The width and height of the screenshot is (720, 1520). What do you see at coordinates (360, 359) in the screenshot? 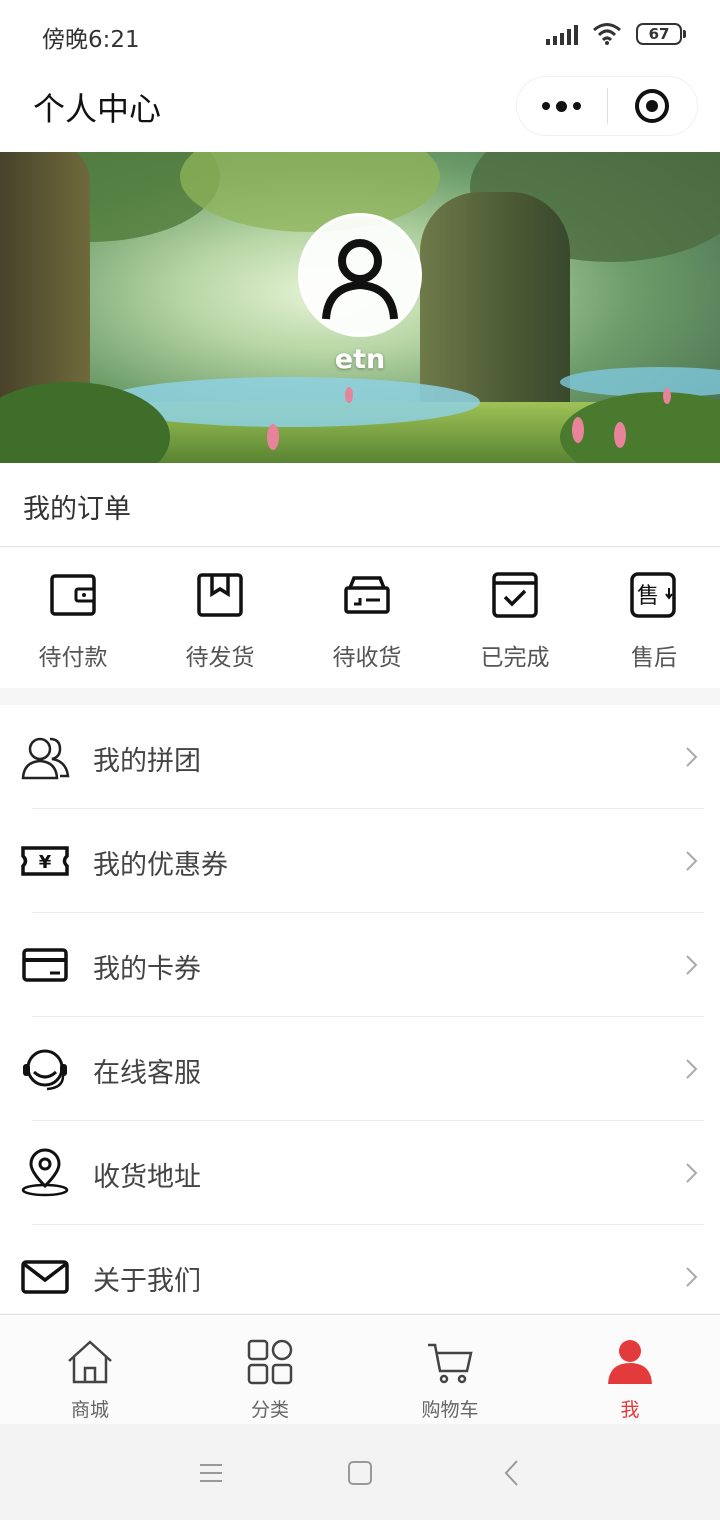
I see `username: etn` at bounding box center [360, 359].